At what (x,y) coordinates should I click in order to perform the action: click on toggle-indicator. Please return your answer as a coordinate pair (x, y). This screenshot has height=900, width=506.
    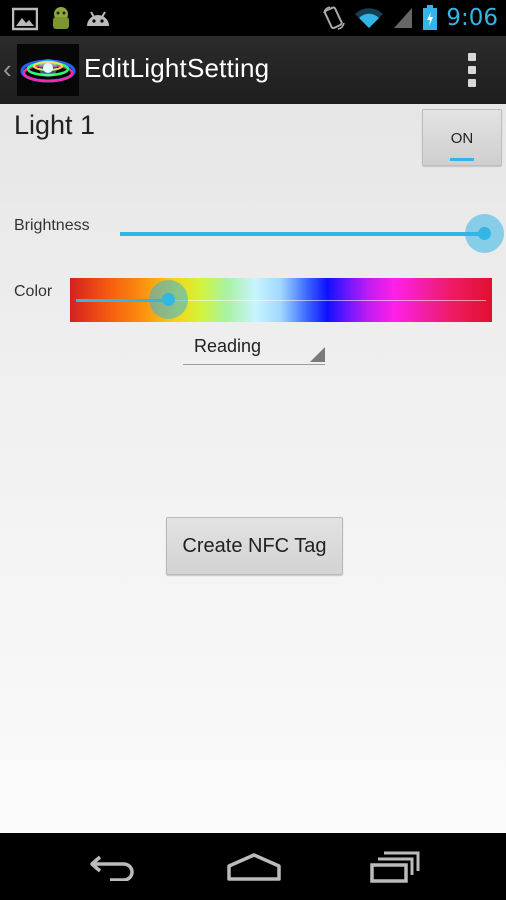
    Looking at the image, I should click on (462, 159).